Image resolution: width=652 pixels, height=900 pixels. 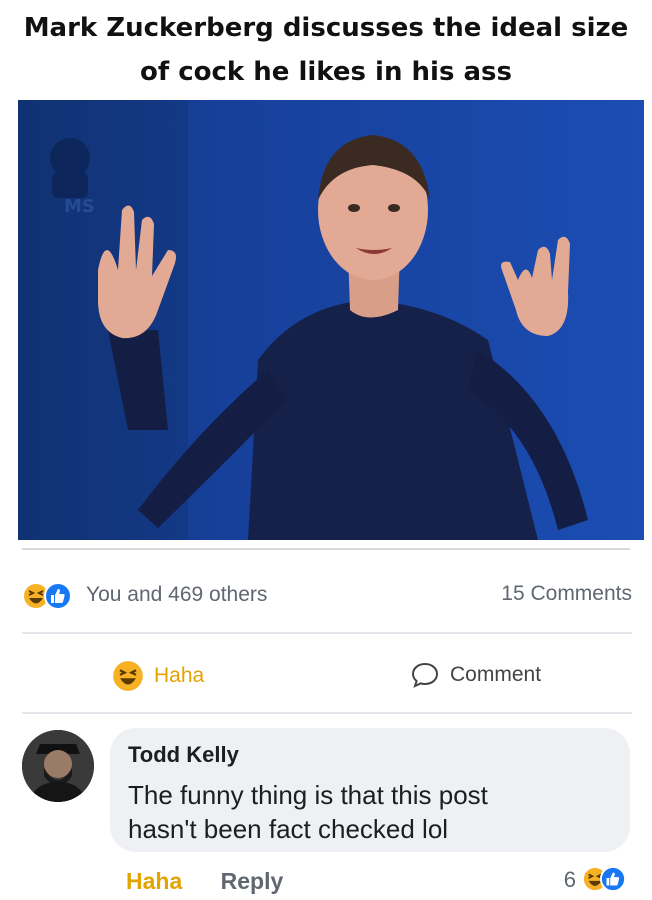 I want to click on reaction-icons, so click(x=50, y=595).